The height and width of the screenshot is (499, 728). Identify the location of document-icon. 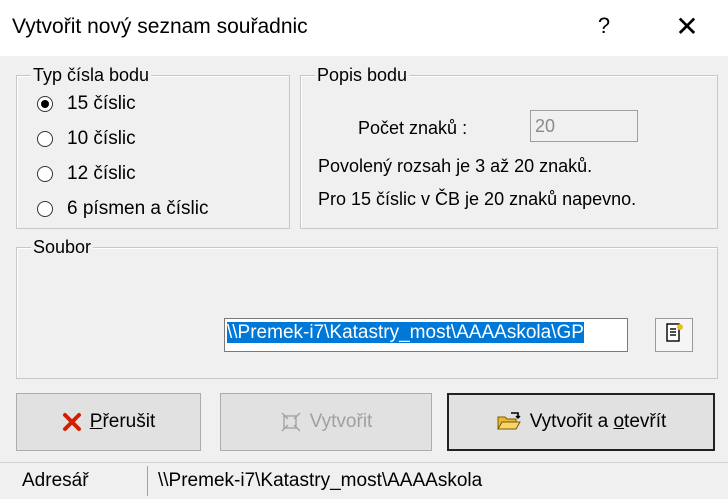
(674, 335).